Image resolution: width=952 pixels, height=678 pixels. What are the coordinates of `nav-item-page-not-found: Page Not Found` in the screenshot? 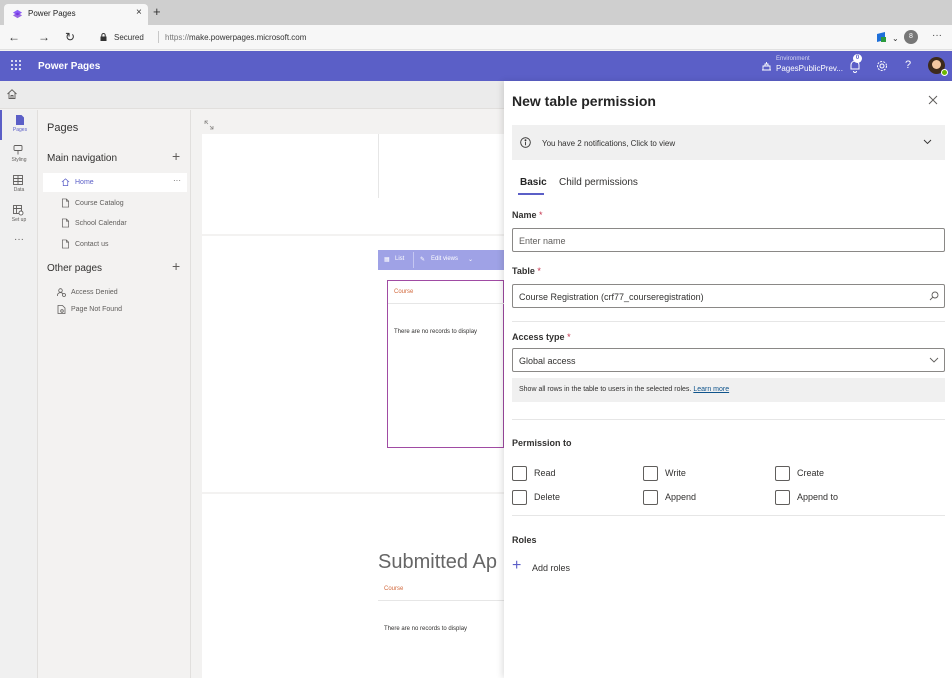 It's located at (115, 310).